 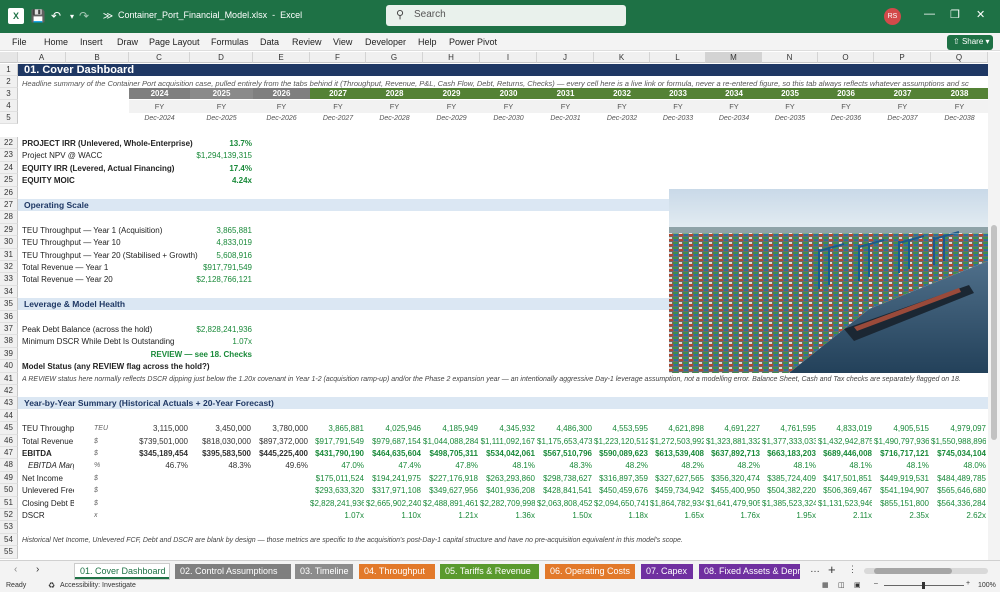 I want to click on row-header: 48, so click(x=9, y=465).